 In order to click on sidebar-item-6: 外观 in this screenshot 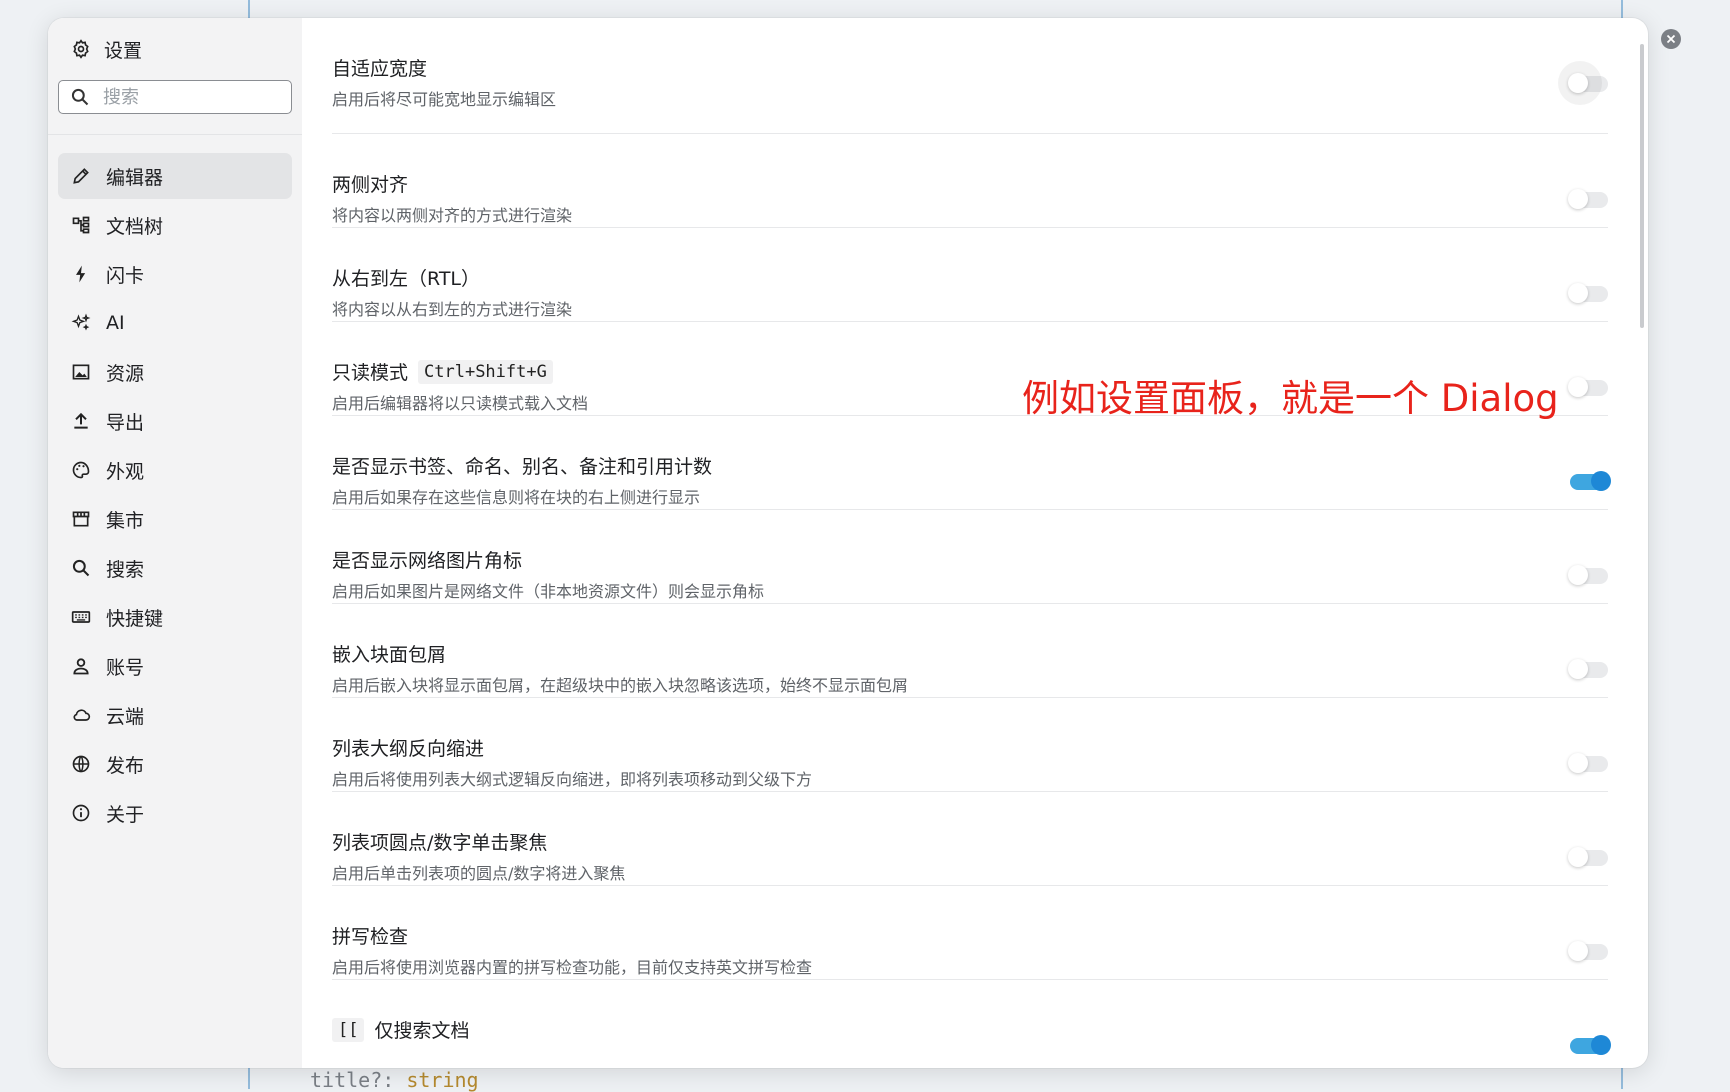, I will do `click(175, 470)`.